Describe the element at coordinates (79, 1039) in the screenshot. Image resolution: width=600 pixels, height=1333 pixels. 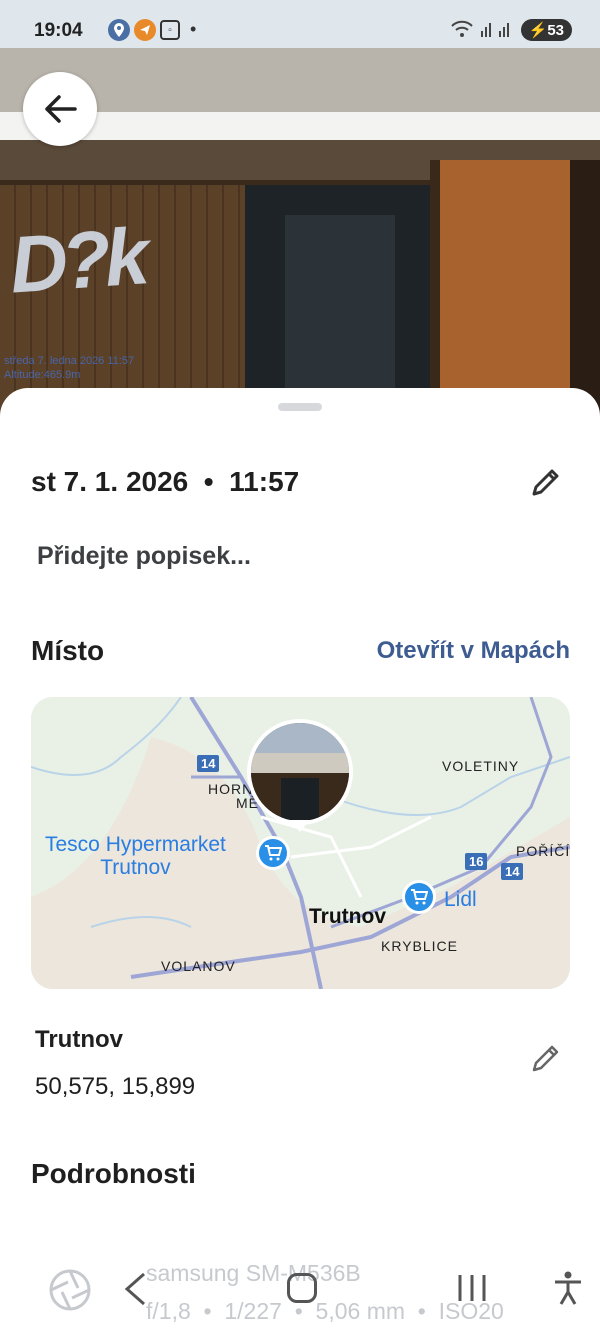
I see `location-name: Trutnov` at that location.